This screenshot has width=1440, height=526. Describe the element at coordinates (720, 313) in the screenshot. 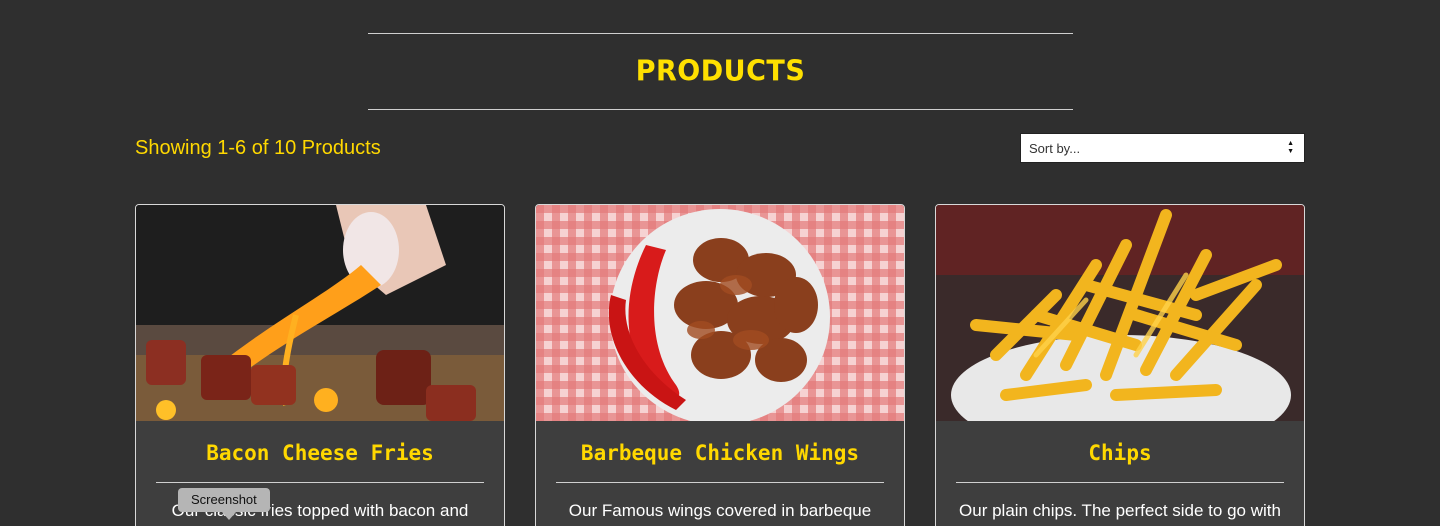

I see `product-image-barbeque-chicken-wings` at that location.